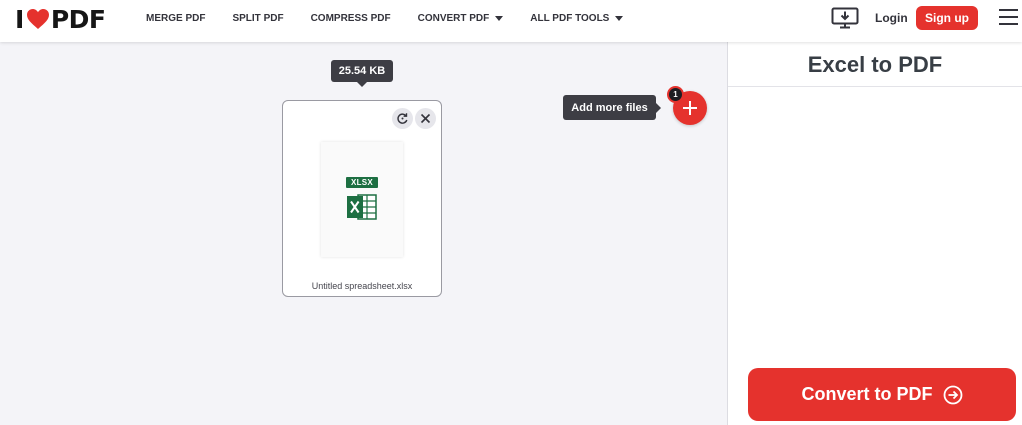 The height and width of the screenshot is (425, 1022). I want to click on hamburger-menu-icon, so click(1008, 17).